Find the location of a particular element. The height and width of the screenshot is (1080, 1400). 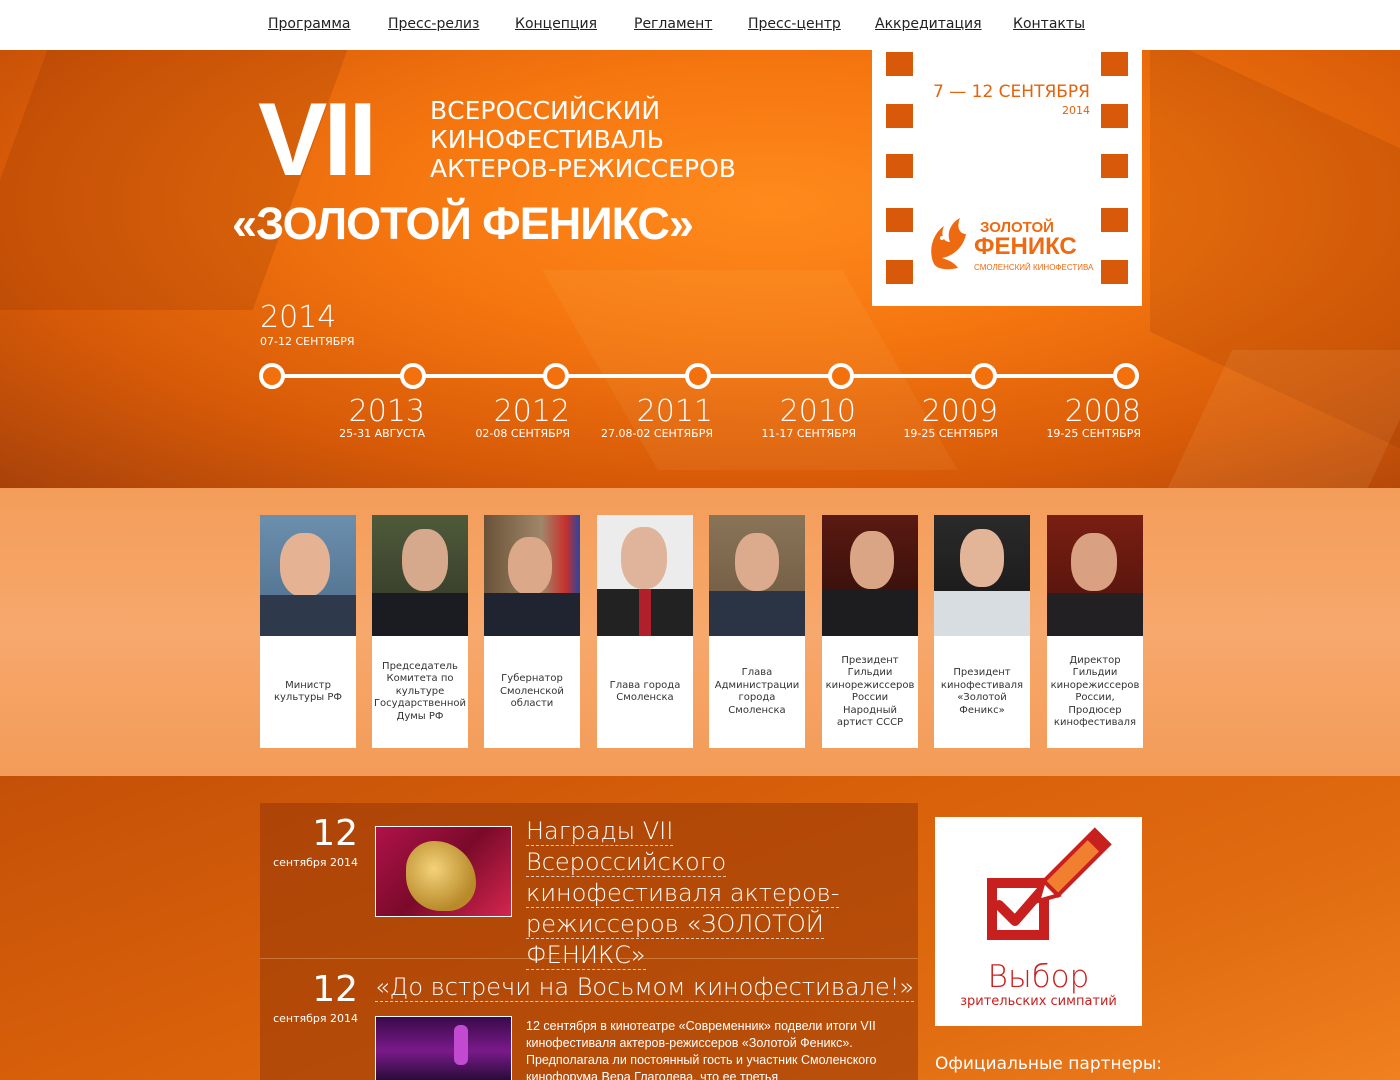

vote-title: Выбор is located at coordinates (1038, 977).